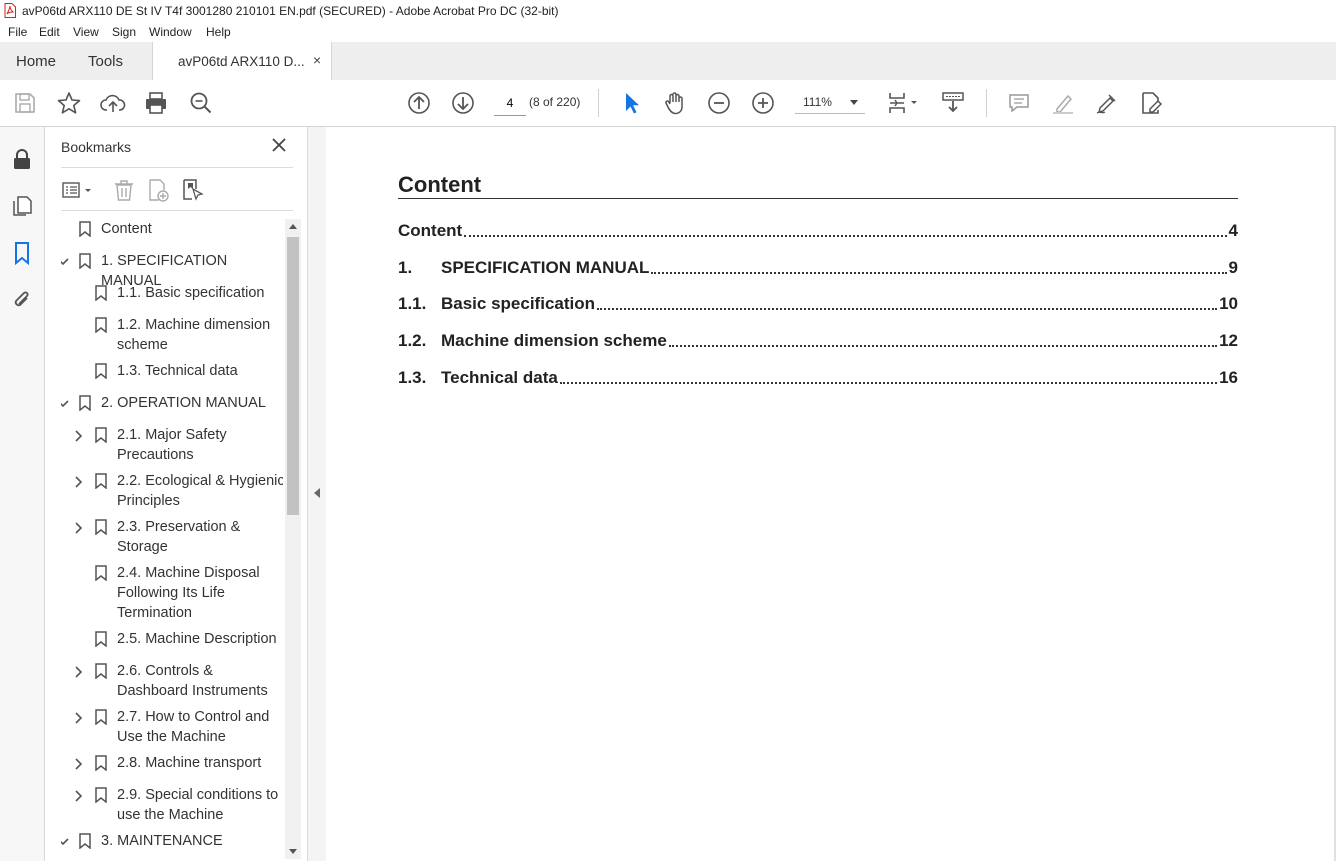  I want to click on delete-bookmark-icon, so click(124, 190).